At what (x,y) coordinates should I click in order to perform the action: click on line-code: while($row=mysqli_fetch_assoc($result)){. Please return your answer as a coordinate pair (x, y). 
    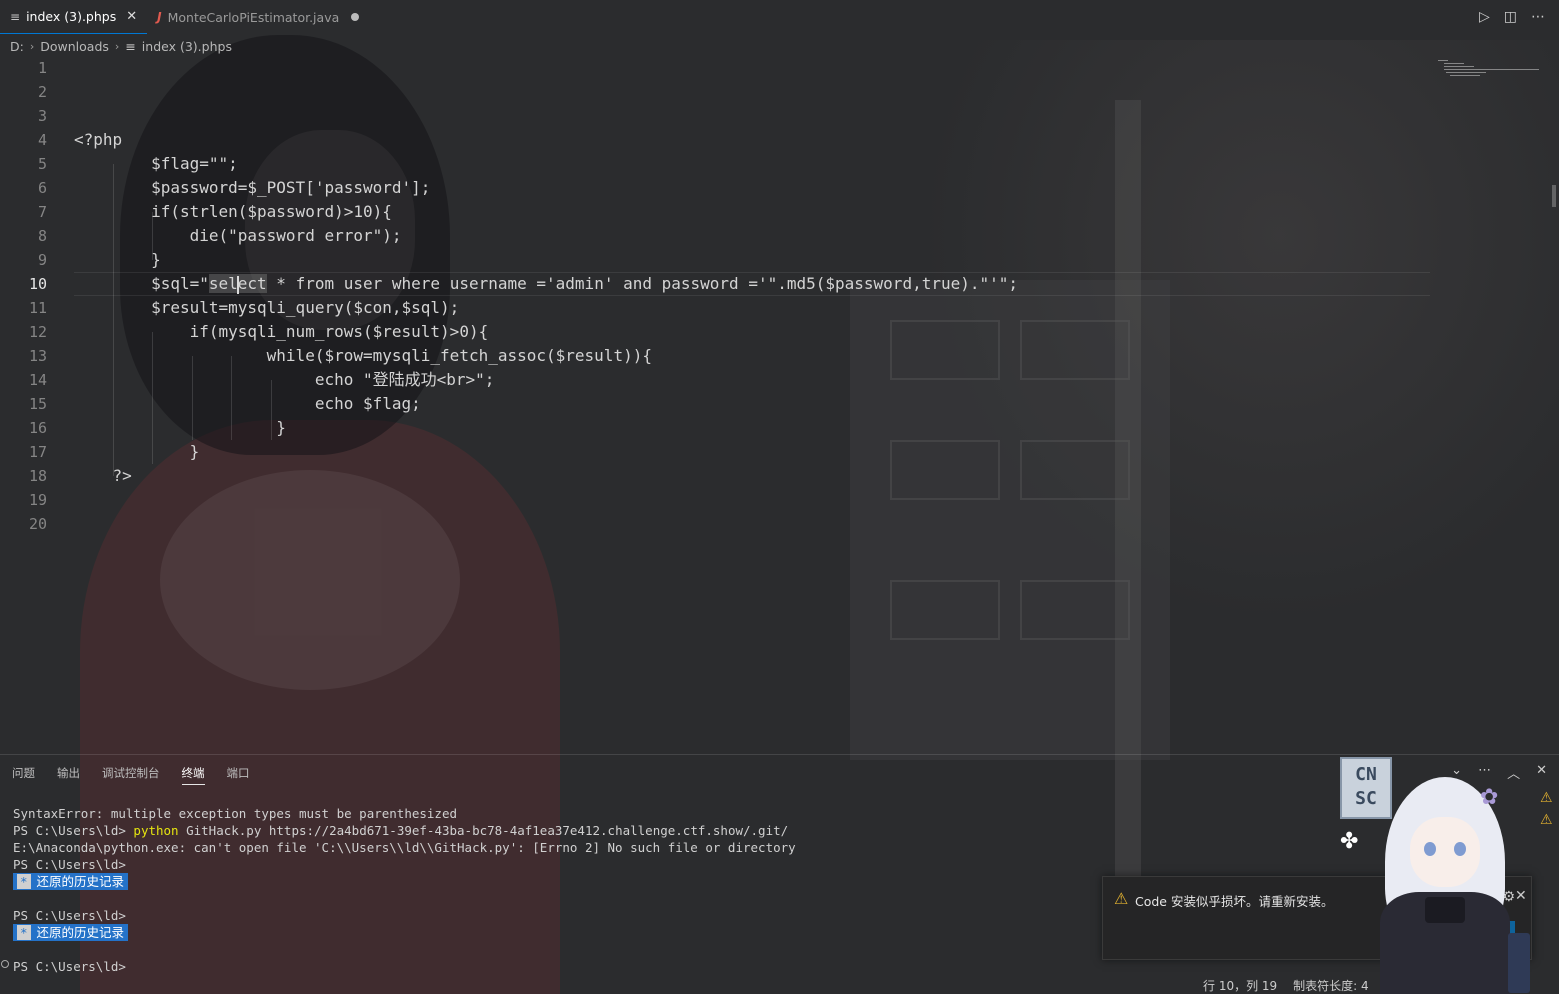
    Looking at the image, I should click on (363, 355).